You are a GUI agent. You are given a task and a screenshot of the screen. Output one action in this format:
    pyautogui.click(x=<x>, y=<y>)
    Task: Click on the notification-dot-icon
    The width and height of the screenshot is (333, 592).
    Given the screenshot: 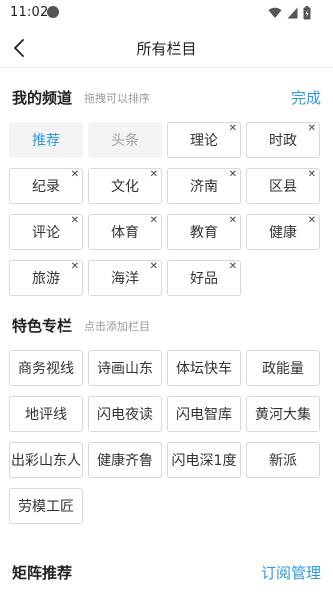 What is the action you would take?
    pyautogui.click(x=53, y=12)
    